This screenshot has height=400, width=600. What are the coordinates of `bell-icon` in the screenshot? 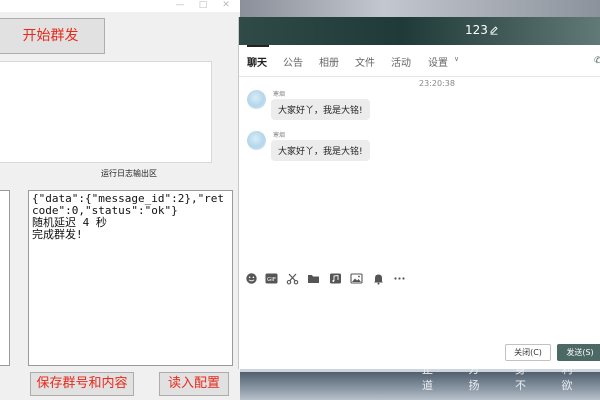 It's located at (378, 278).